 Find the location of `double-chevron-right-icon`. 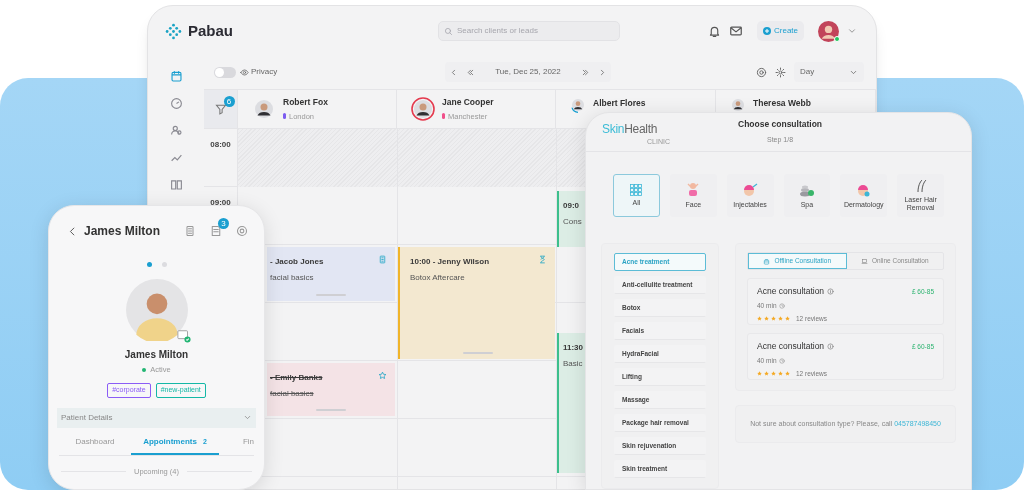

double-chevron-right-icon is located at coordinates (585, 72).